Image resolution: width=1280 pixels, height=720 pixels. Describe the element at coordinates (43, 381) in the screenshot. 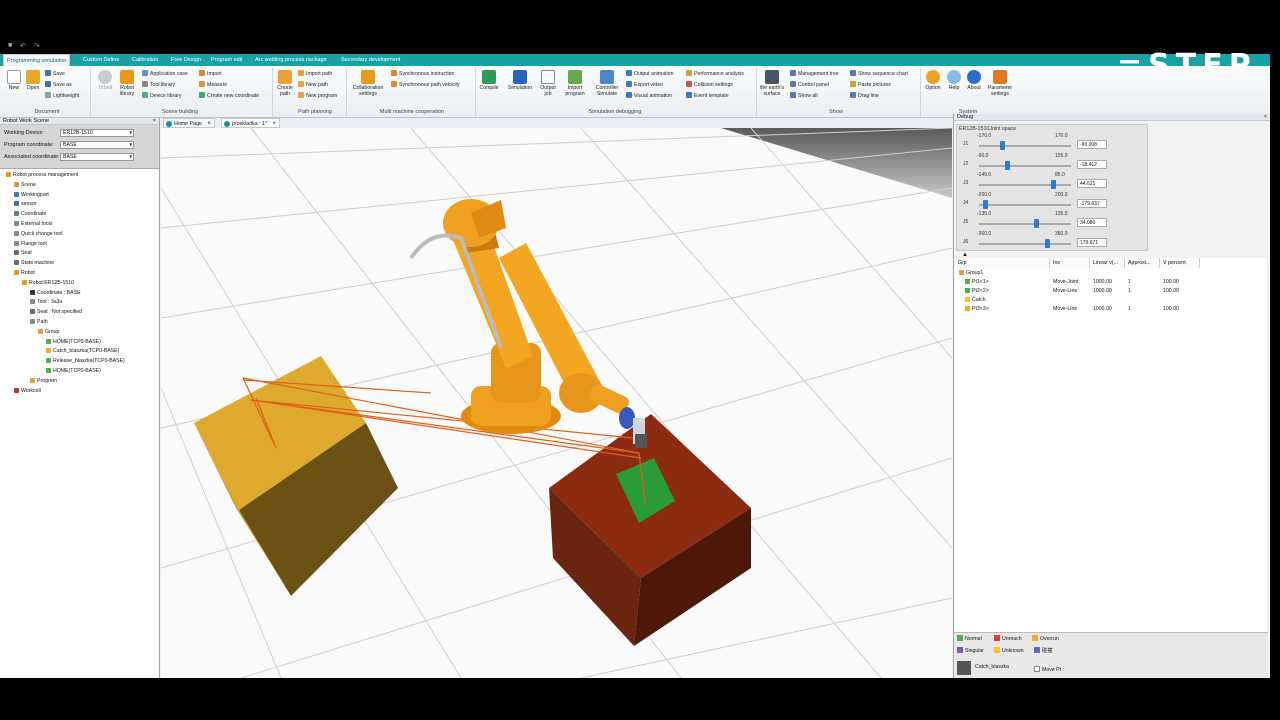

I see `tree-node: Program` at that location.